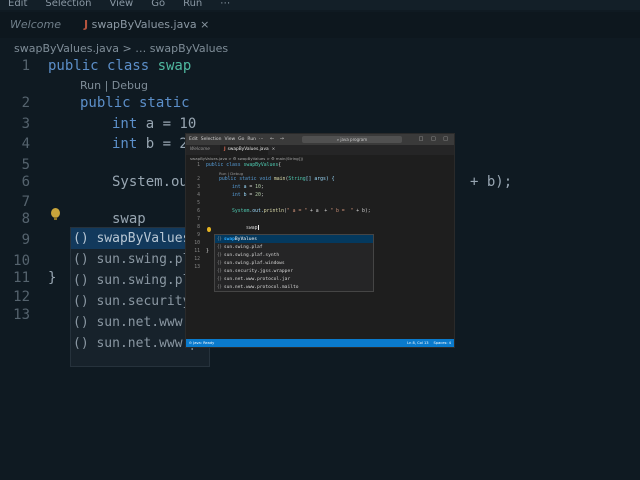  Describe the element at coordinates (248, 195) in the screenshot. I see `code-line-4: int b = 20;` at that location.